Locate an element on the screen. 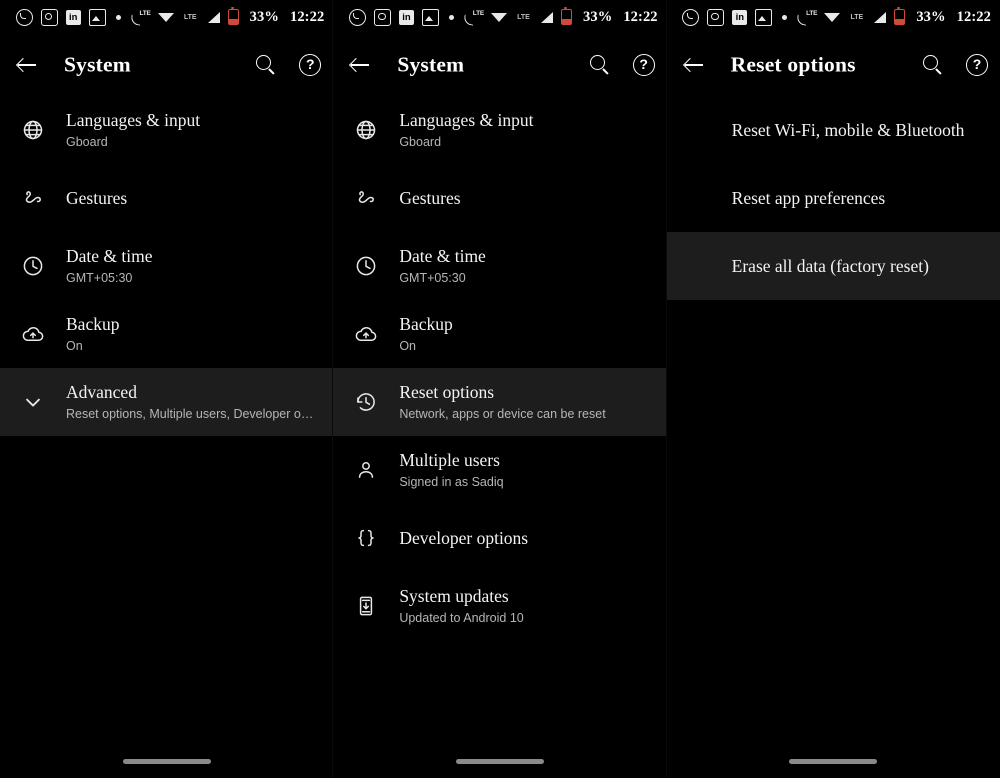 This screenshot has width=1000, height=778. list-item-title: Developer options is located at coordinates (464, 537).